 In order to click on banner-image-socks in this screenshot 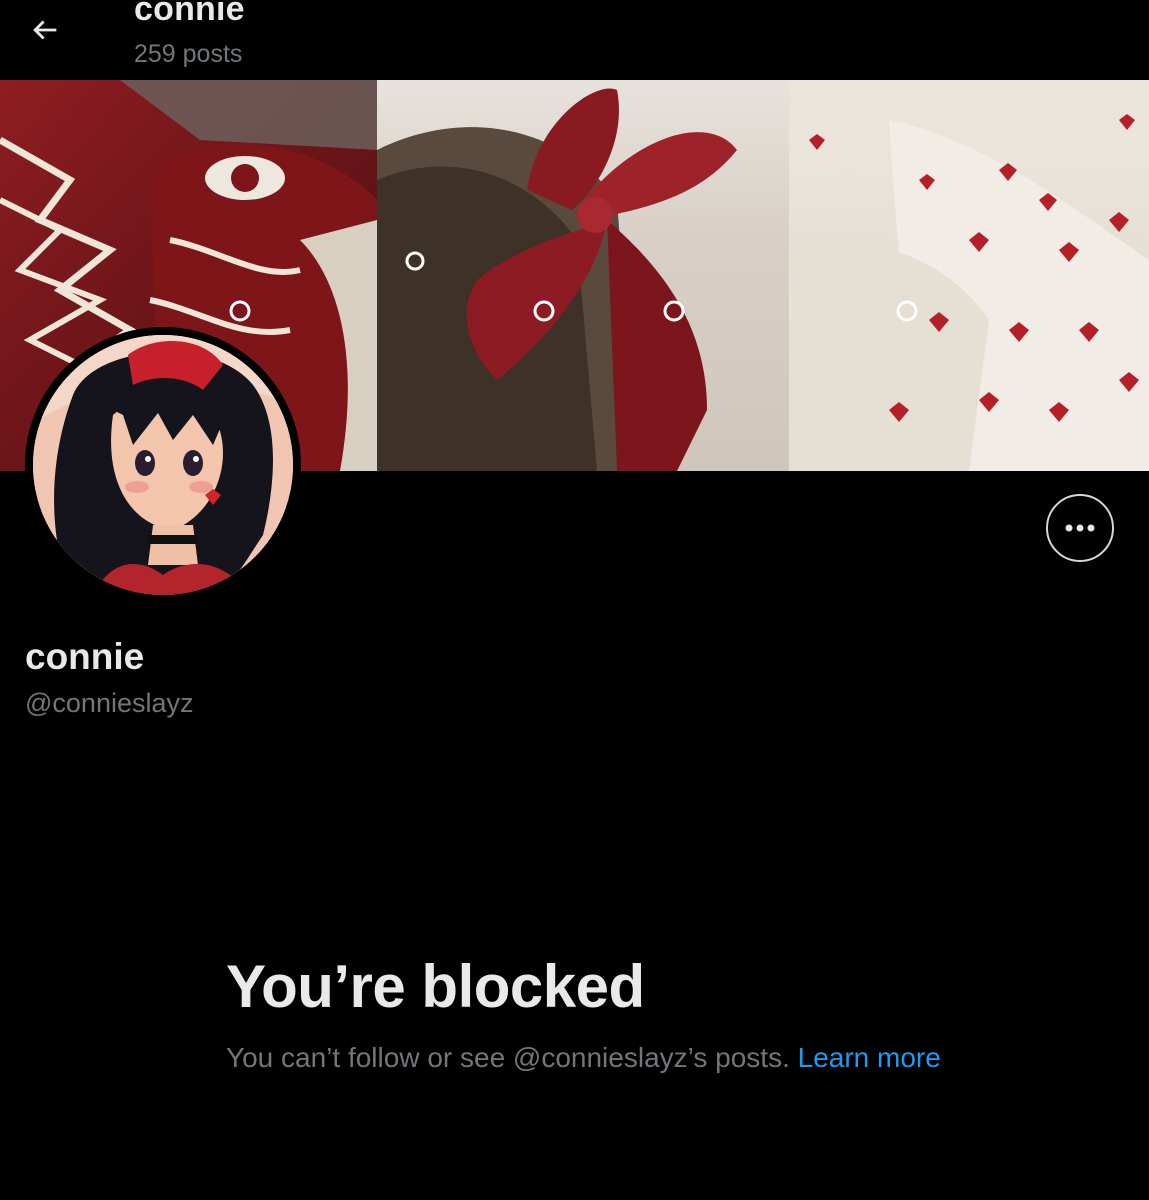, I will do `click(969, 275)`.